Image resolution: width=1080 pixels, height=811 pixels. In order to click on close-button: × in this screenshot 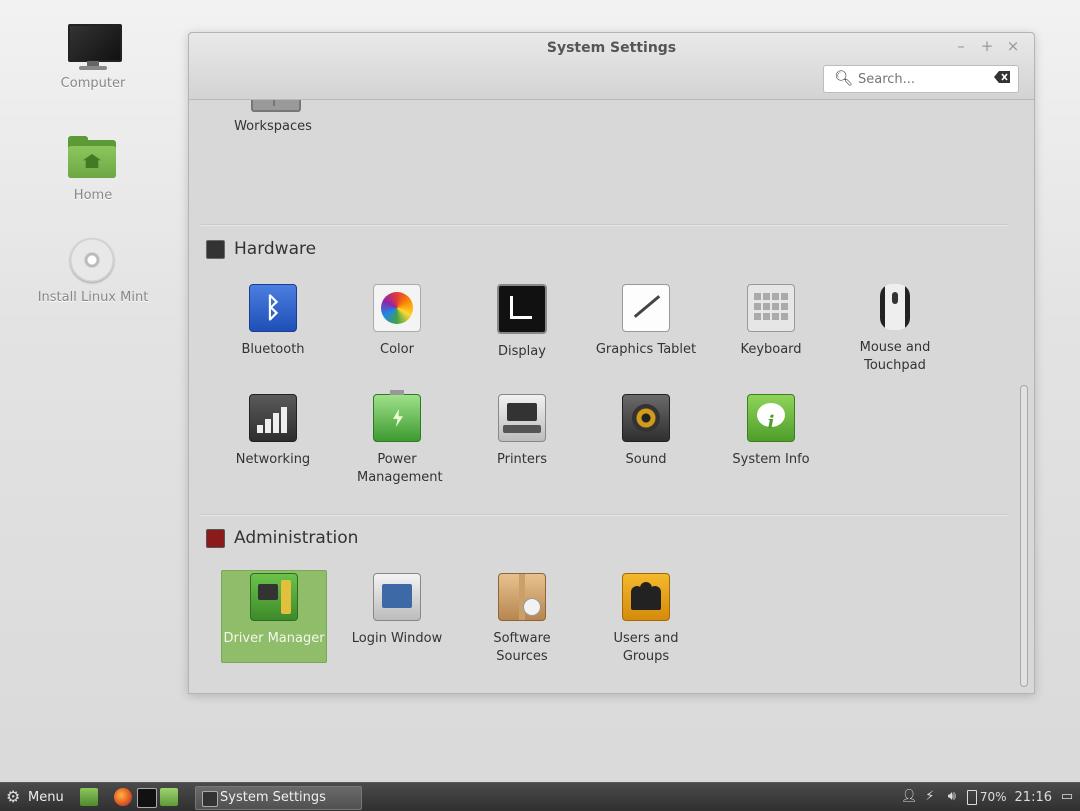, I will do `click(1013, 46)`.